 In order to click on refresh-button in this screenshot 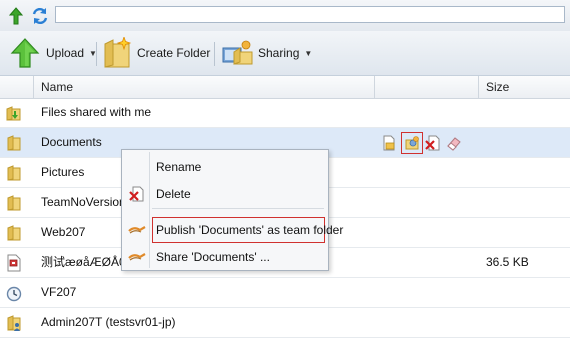, I will do `click(40, 16)`.